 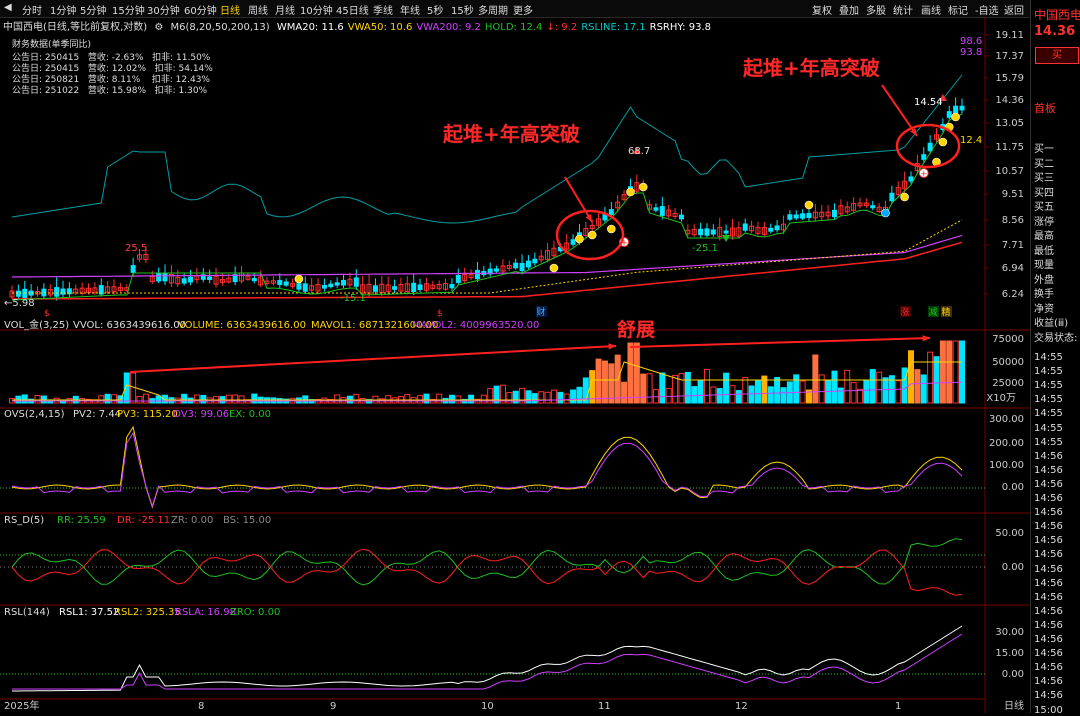 What do you see at coordinates (410, 9) in the screenshot?
I see `period-tab-12: 年线` at bounding box center [410, 9].